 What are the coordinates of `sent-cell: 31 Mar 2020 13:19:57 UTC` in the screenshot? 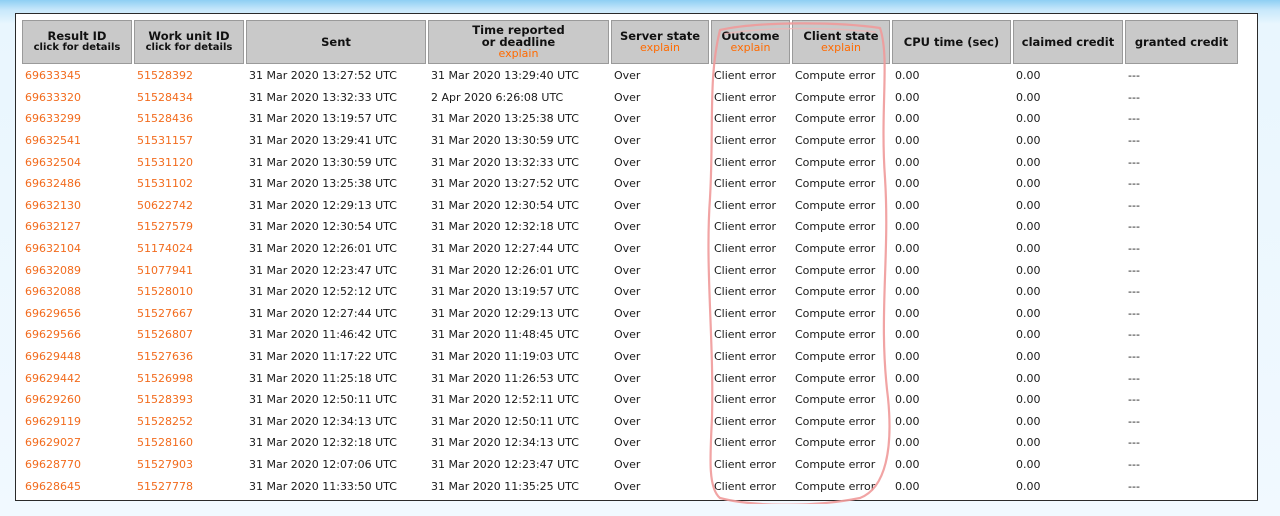 It's located at (323, 119).